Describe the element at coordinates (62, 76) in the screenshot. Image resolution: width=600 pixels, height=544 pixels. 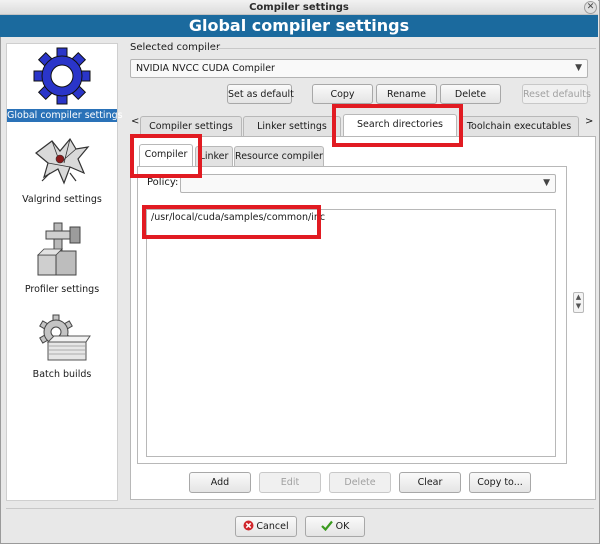
I see `gear-icon` at that location.